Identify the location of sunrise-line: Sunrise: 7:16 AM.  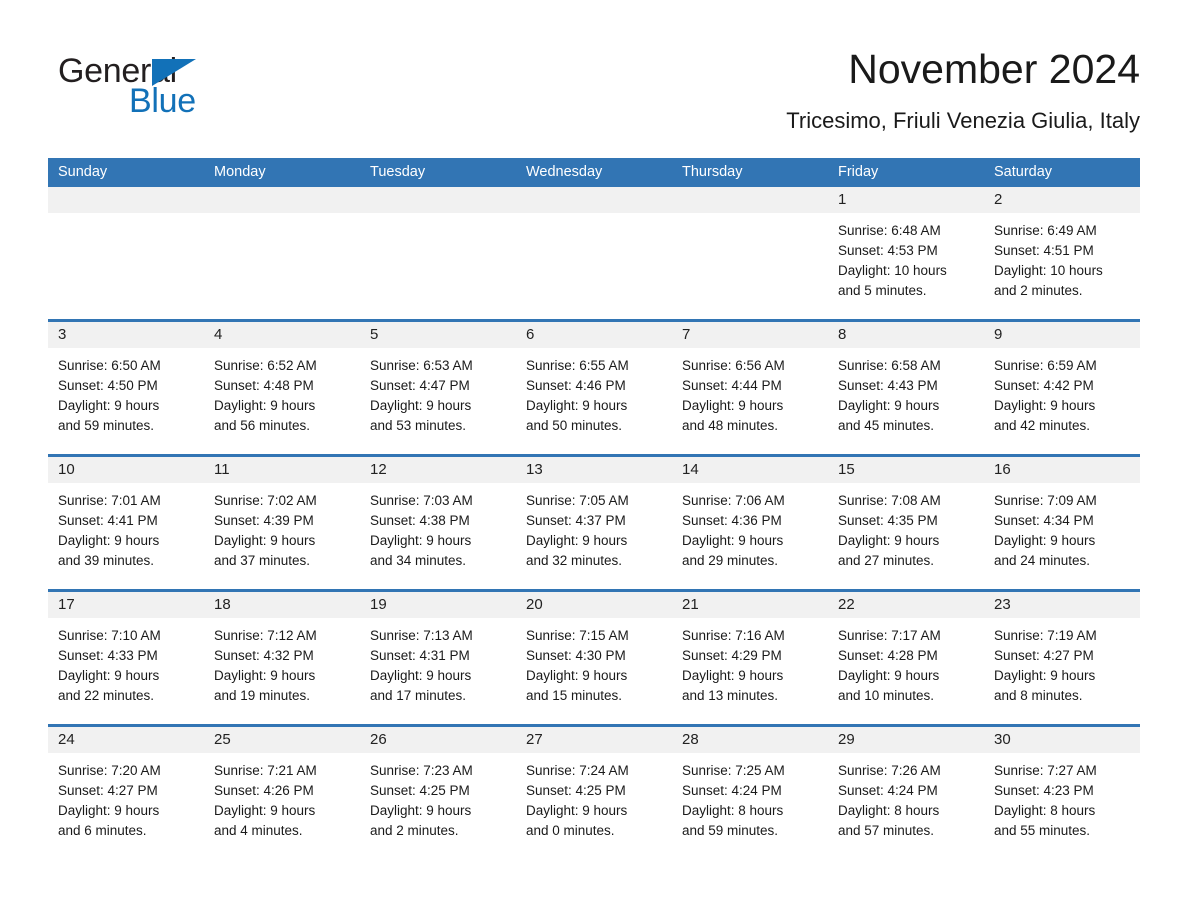
(733, 635).